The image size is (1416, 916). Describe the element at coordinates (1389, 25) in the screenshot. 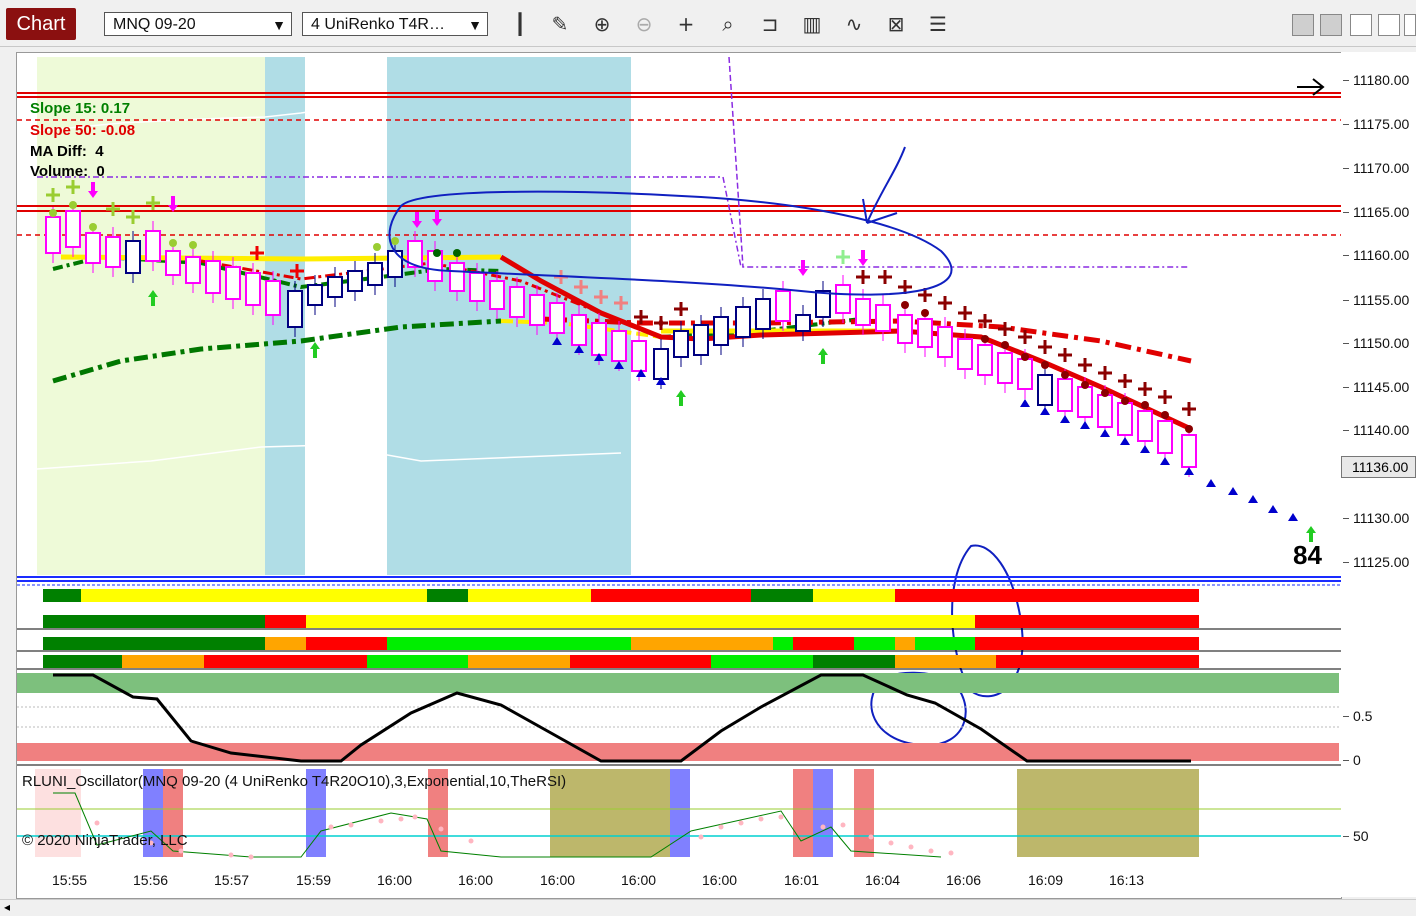

I see `restore-icon` at that location.